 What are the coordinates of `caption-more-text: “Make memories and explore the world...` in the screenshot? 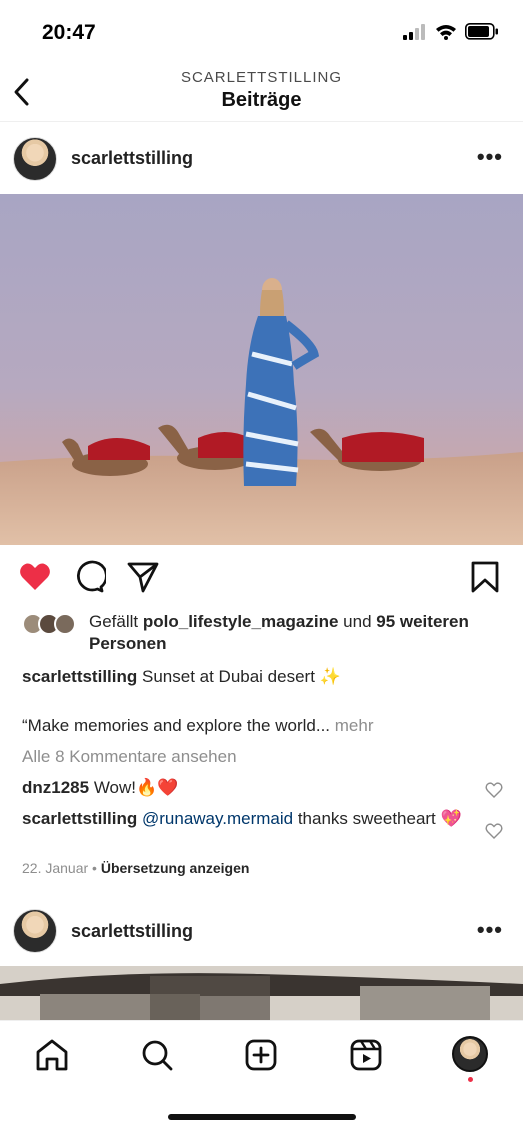 It's located at (176, 725).